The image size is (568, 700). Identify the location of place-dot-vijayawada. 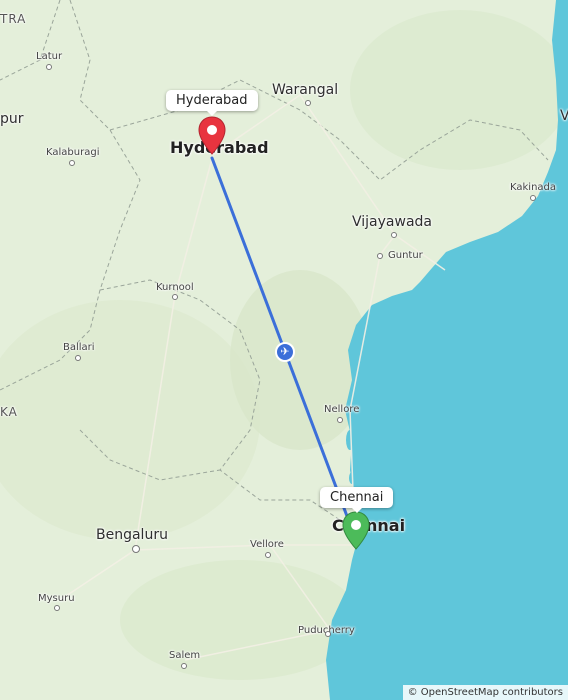
(394, 235).